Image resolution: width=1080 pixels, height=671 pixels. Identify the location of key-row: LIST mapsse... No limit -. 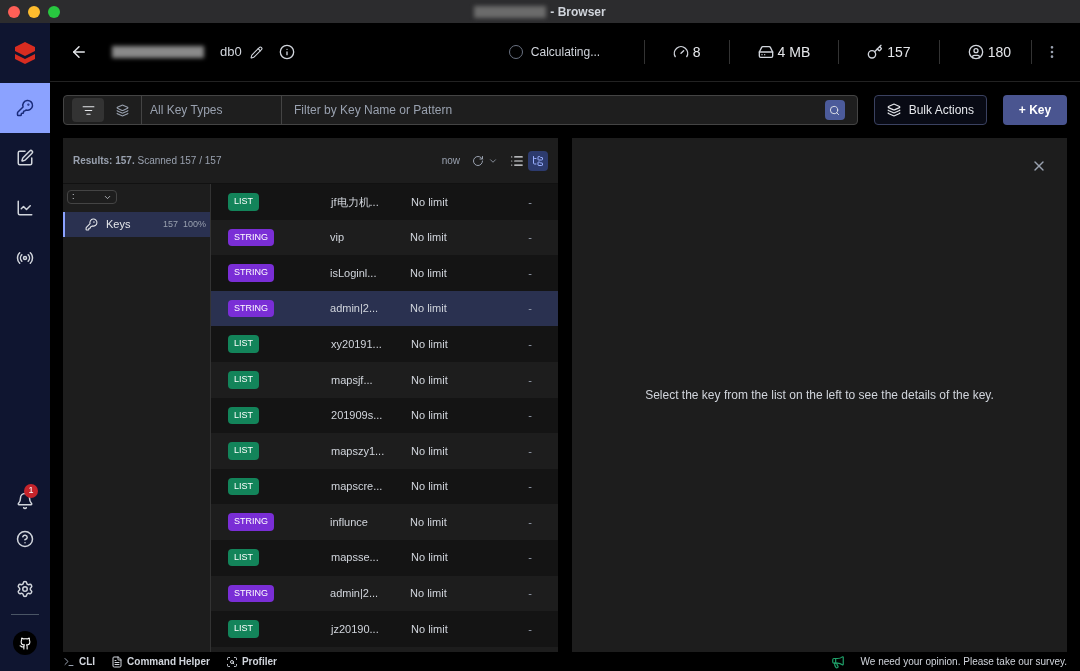
(384, 557).